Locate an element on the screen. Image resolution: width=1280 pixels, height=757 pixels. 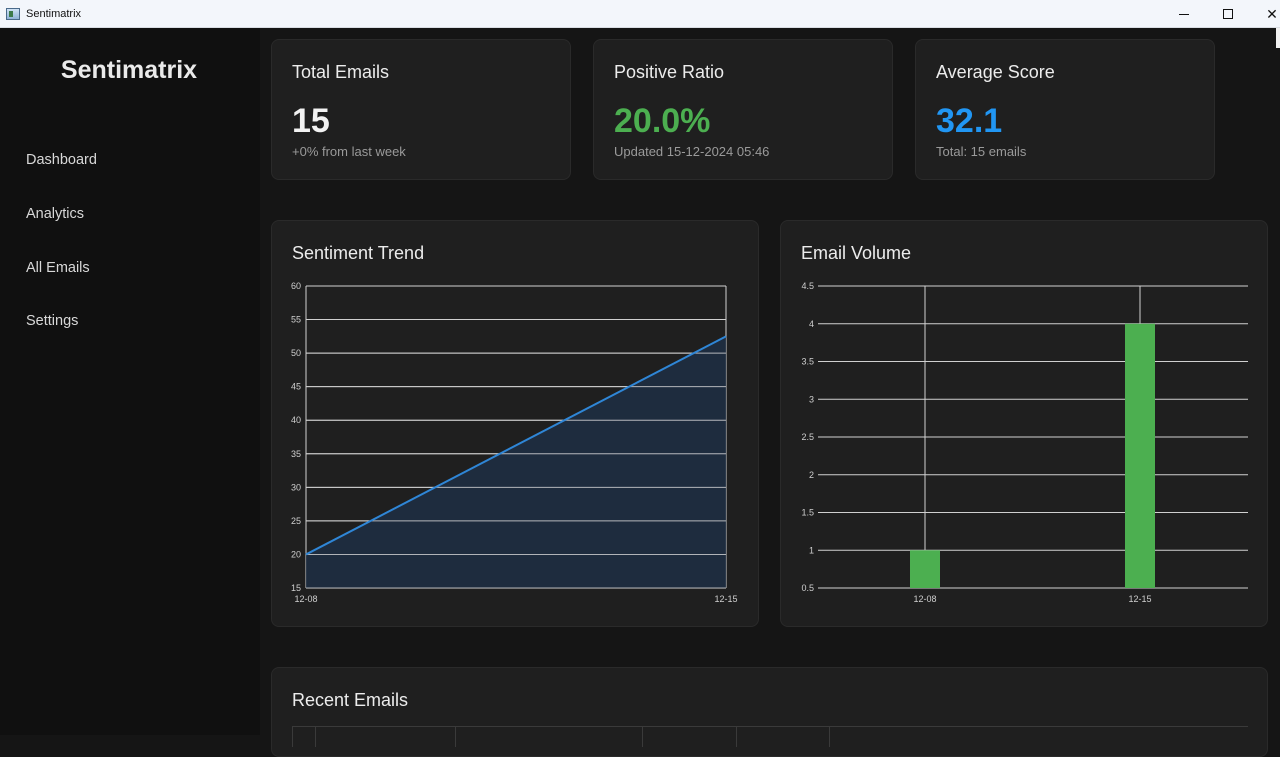
y-tick-label: 4 is located at coordinates (811, 324).